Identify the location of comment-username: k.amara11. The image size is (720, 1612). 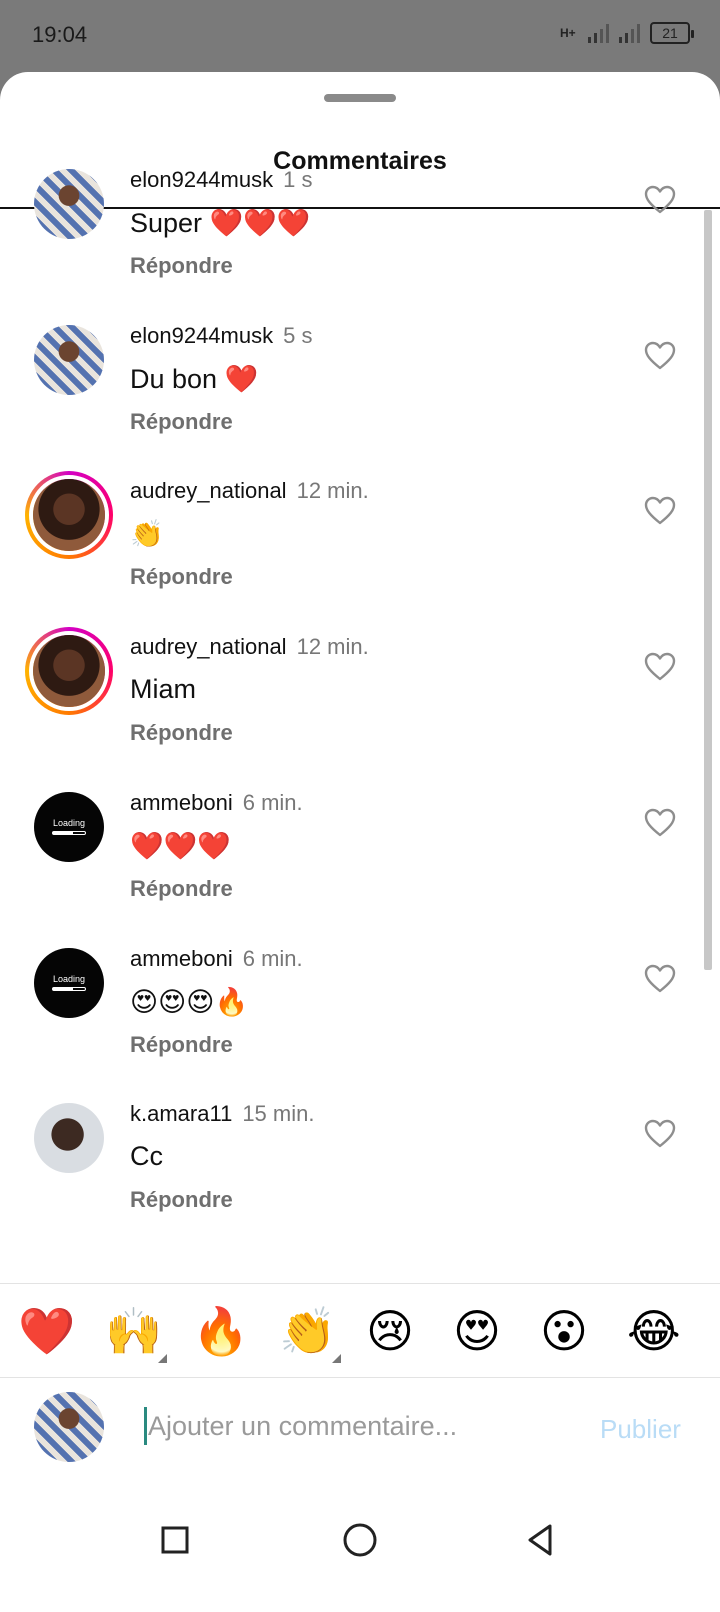
(181, 1113).